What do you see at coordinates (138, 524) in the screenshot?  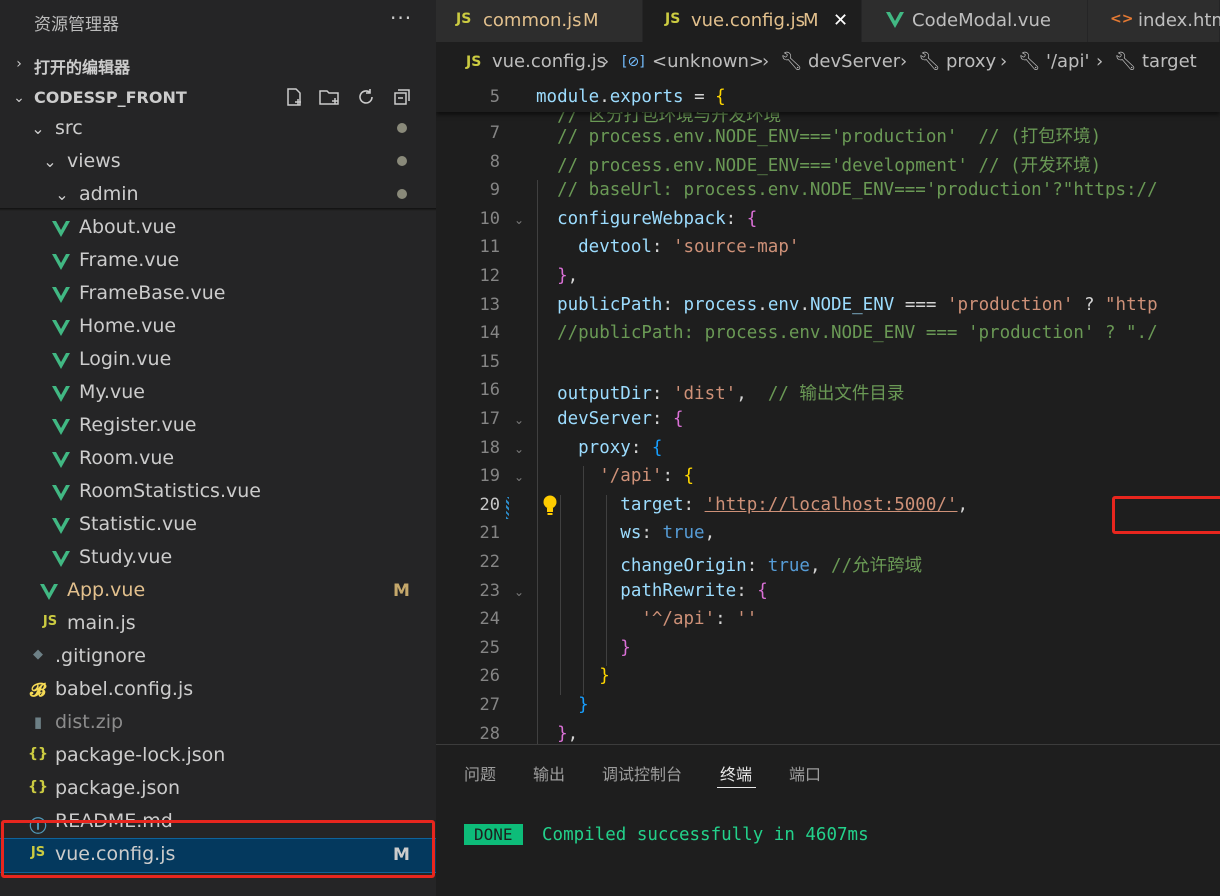 I see `tree-item-label: Statistic.vue` at bounding box center [138, 524].